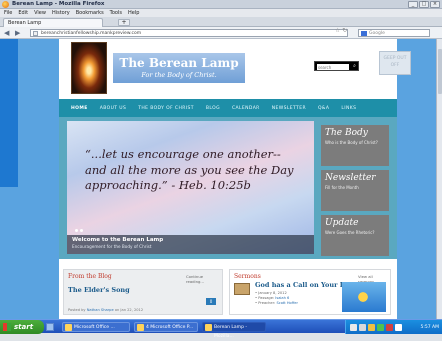 This screenshot has height=341, width=442. I want to click on site-search-box: ⌕, so click(336, 66).